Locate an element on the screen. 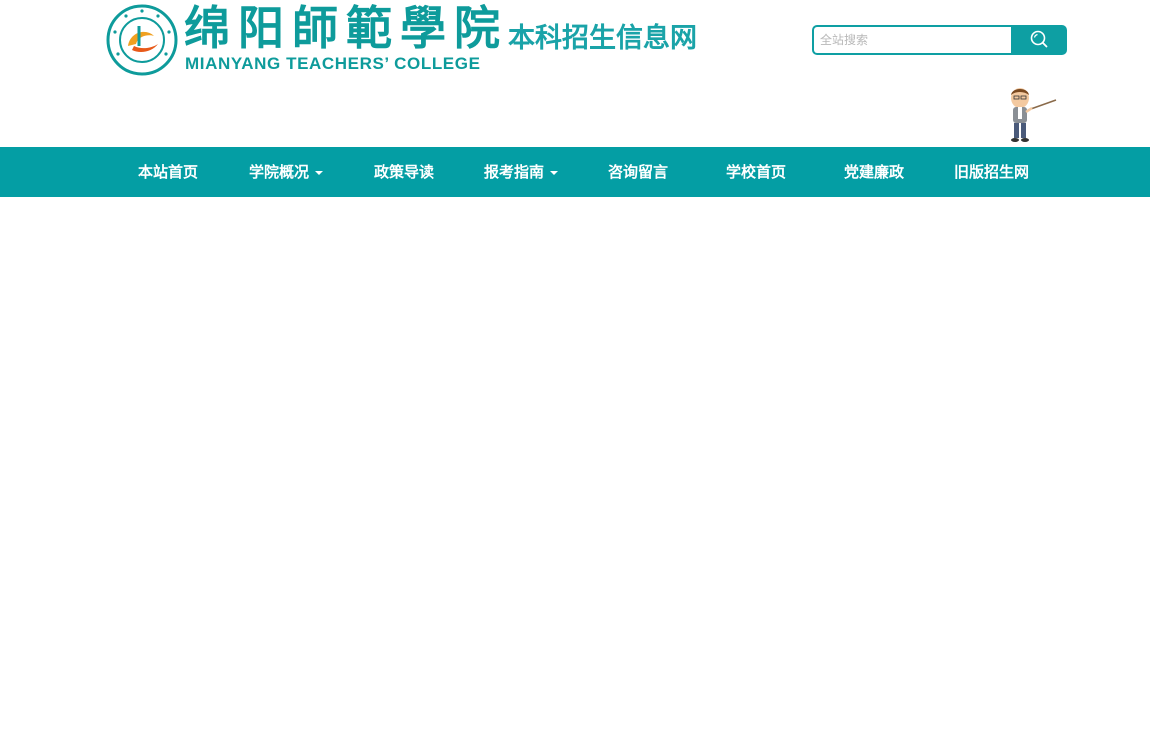 The image size is (1150, 750). college-seal-logo is located at coordinates (142, 40).